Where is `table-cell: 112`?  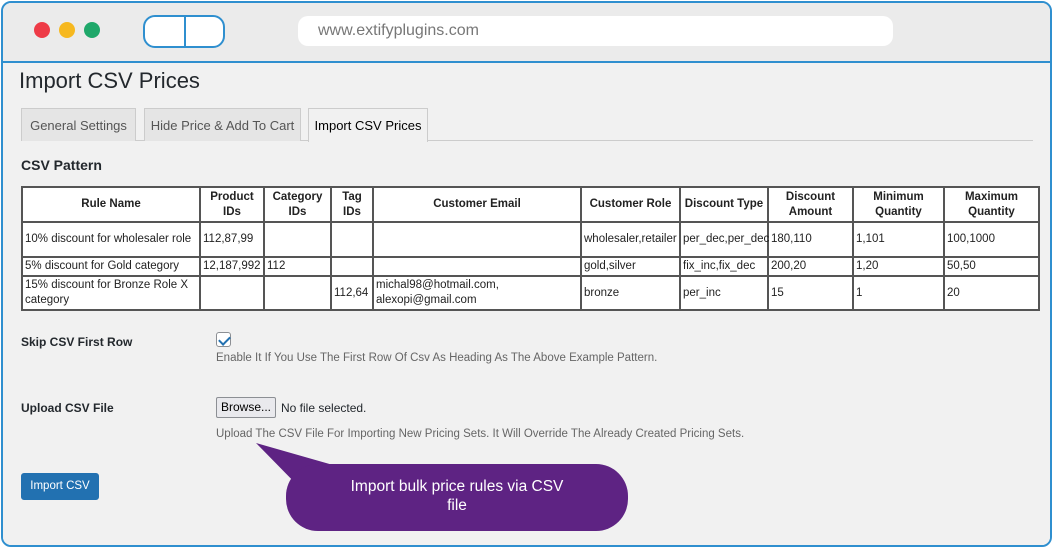 table-cell: 112 is located at coordinates (297, 266).